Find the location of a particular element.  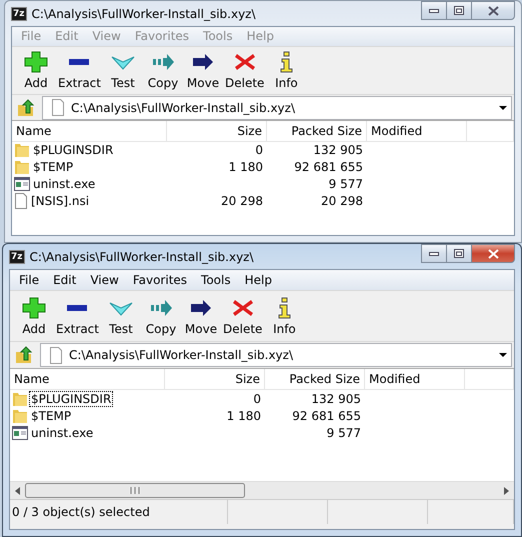

right-arrow-icon is located at coordinates (506, 490).